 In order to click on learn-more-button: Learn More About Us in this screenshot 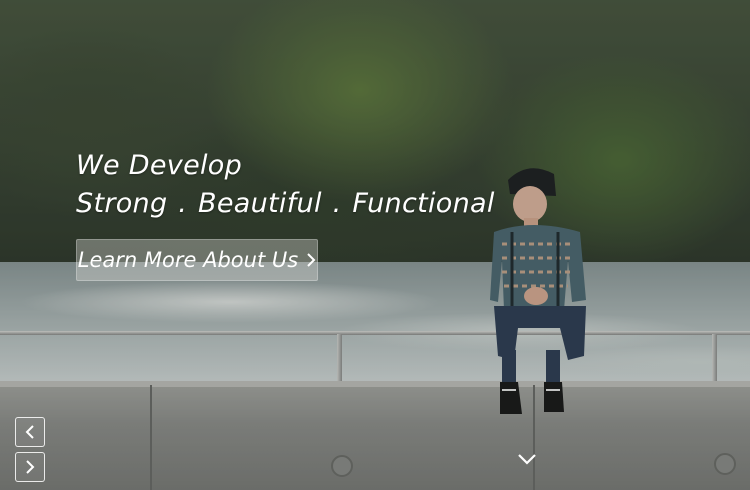, I will do `click(197, 260)`.